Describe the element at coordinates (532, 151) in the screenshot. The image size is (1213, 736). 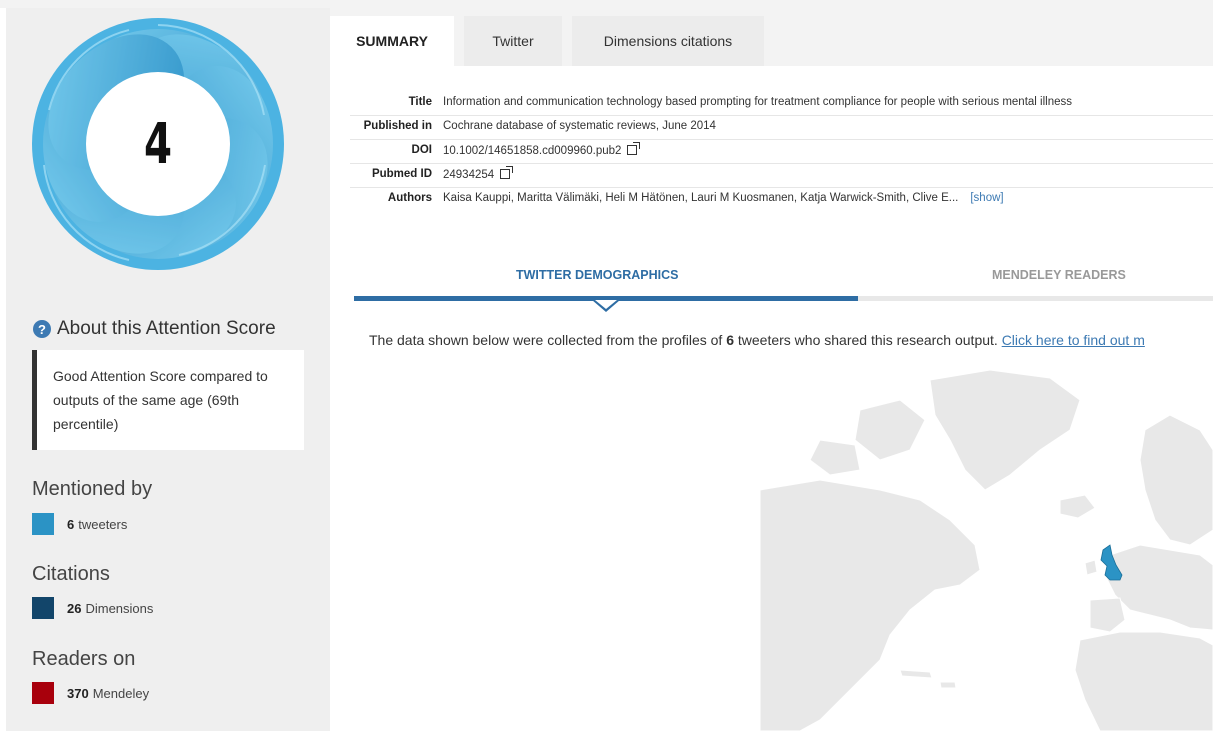
I see `doi-value: 10.1002/14651858.cd009960.pub2` at that location.